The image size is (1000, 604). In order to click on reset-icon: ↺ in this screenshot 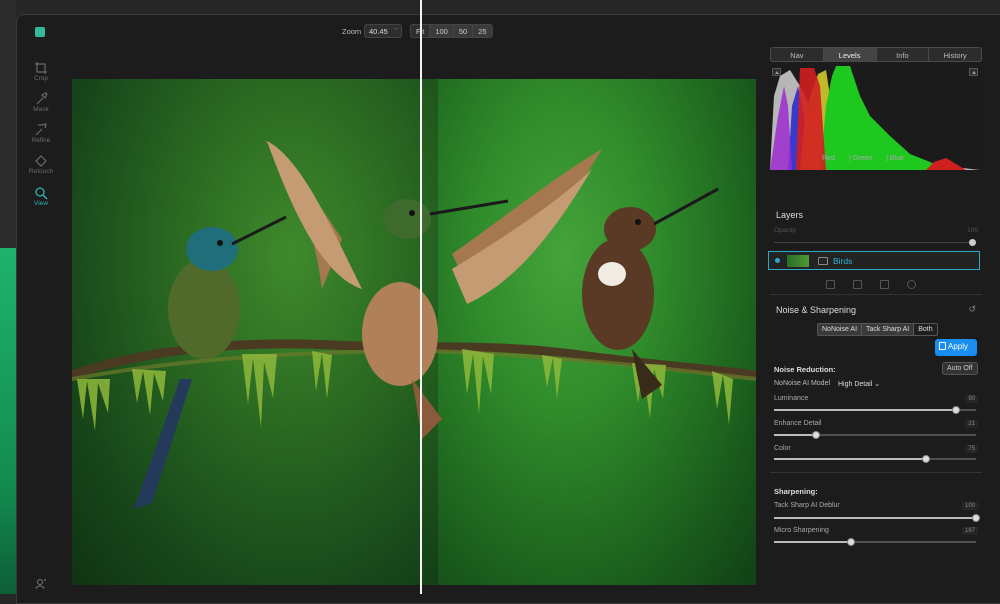, I will do `click(972, 309)`.